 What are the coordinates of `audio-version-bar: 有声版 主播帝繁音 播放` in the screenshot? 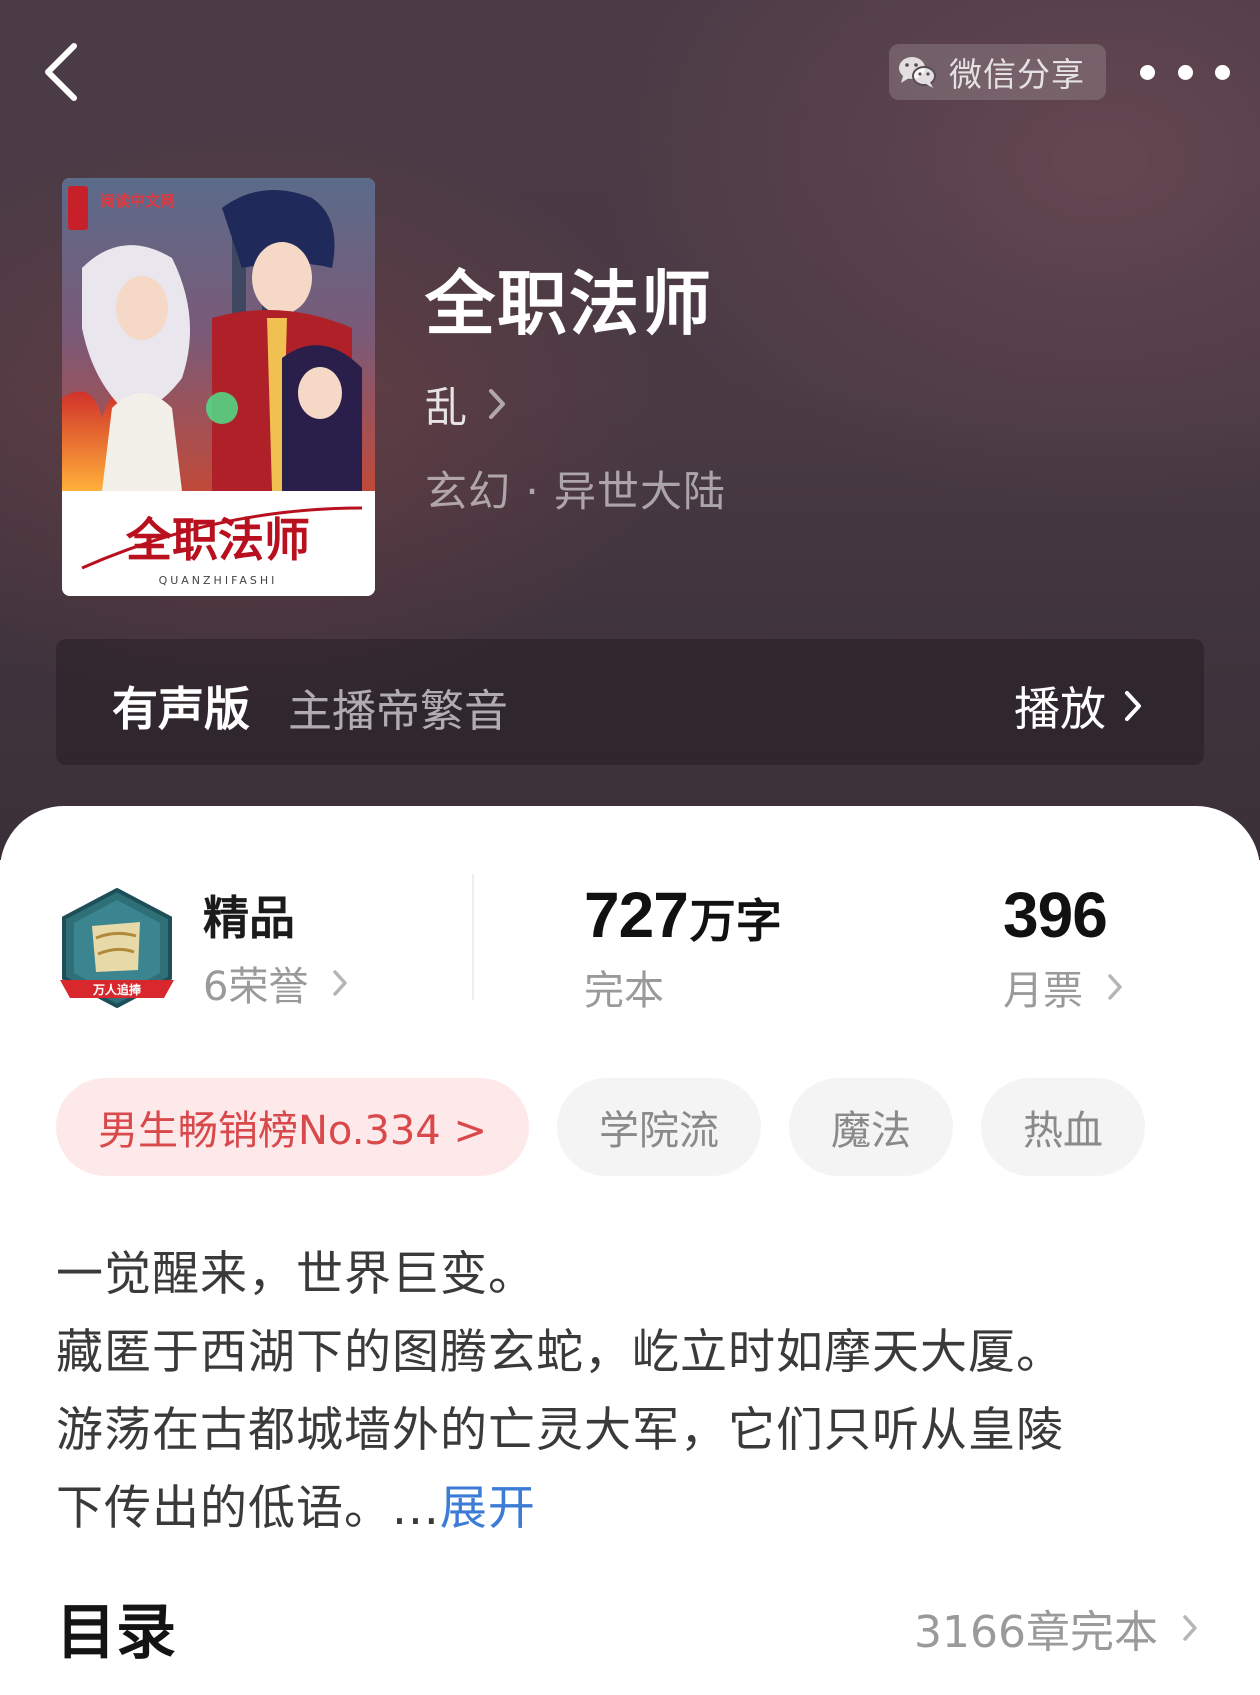 It's located at (630, 702).